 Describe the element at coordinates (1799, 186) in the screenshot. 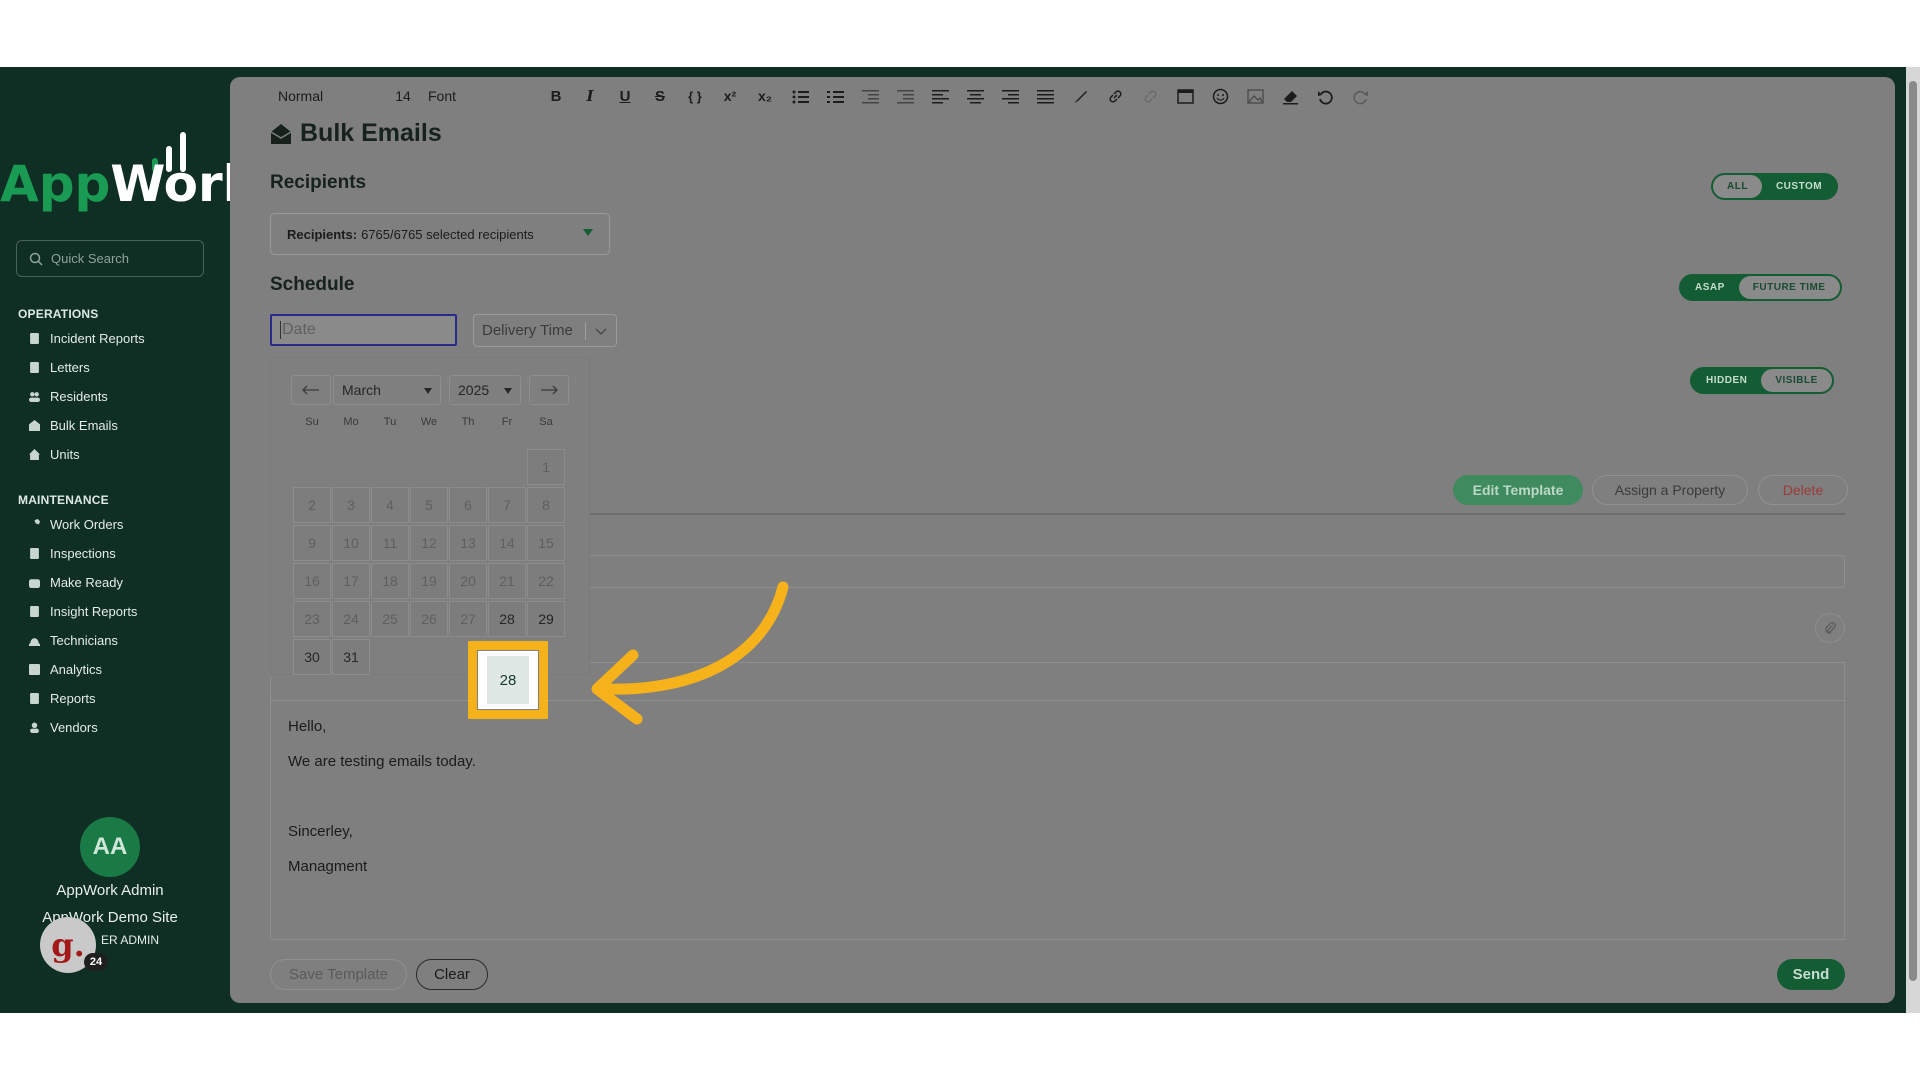

I see `toggle-custom: CUSTOM` at that location.